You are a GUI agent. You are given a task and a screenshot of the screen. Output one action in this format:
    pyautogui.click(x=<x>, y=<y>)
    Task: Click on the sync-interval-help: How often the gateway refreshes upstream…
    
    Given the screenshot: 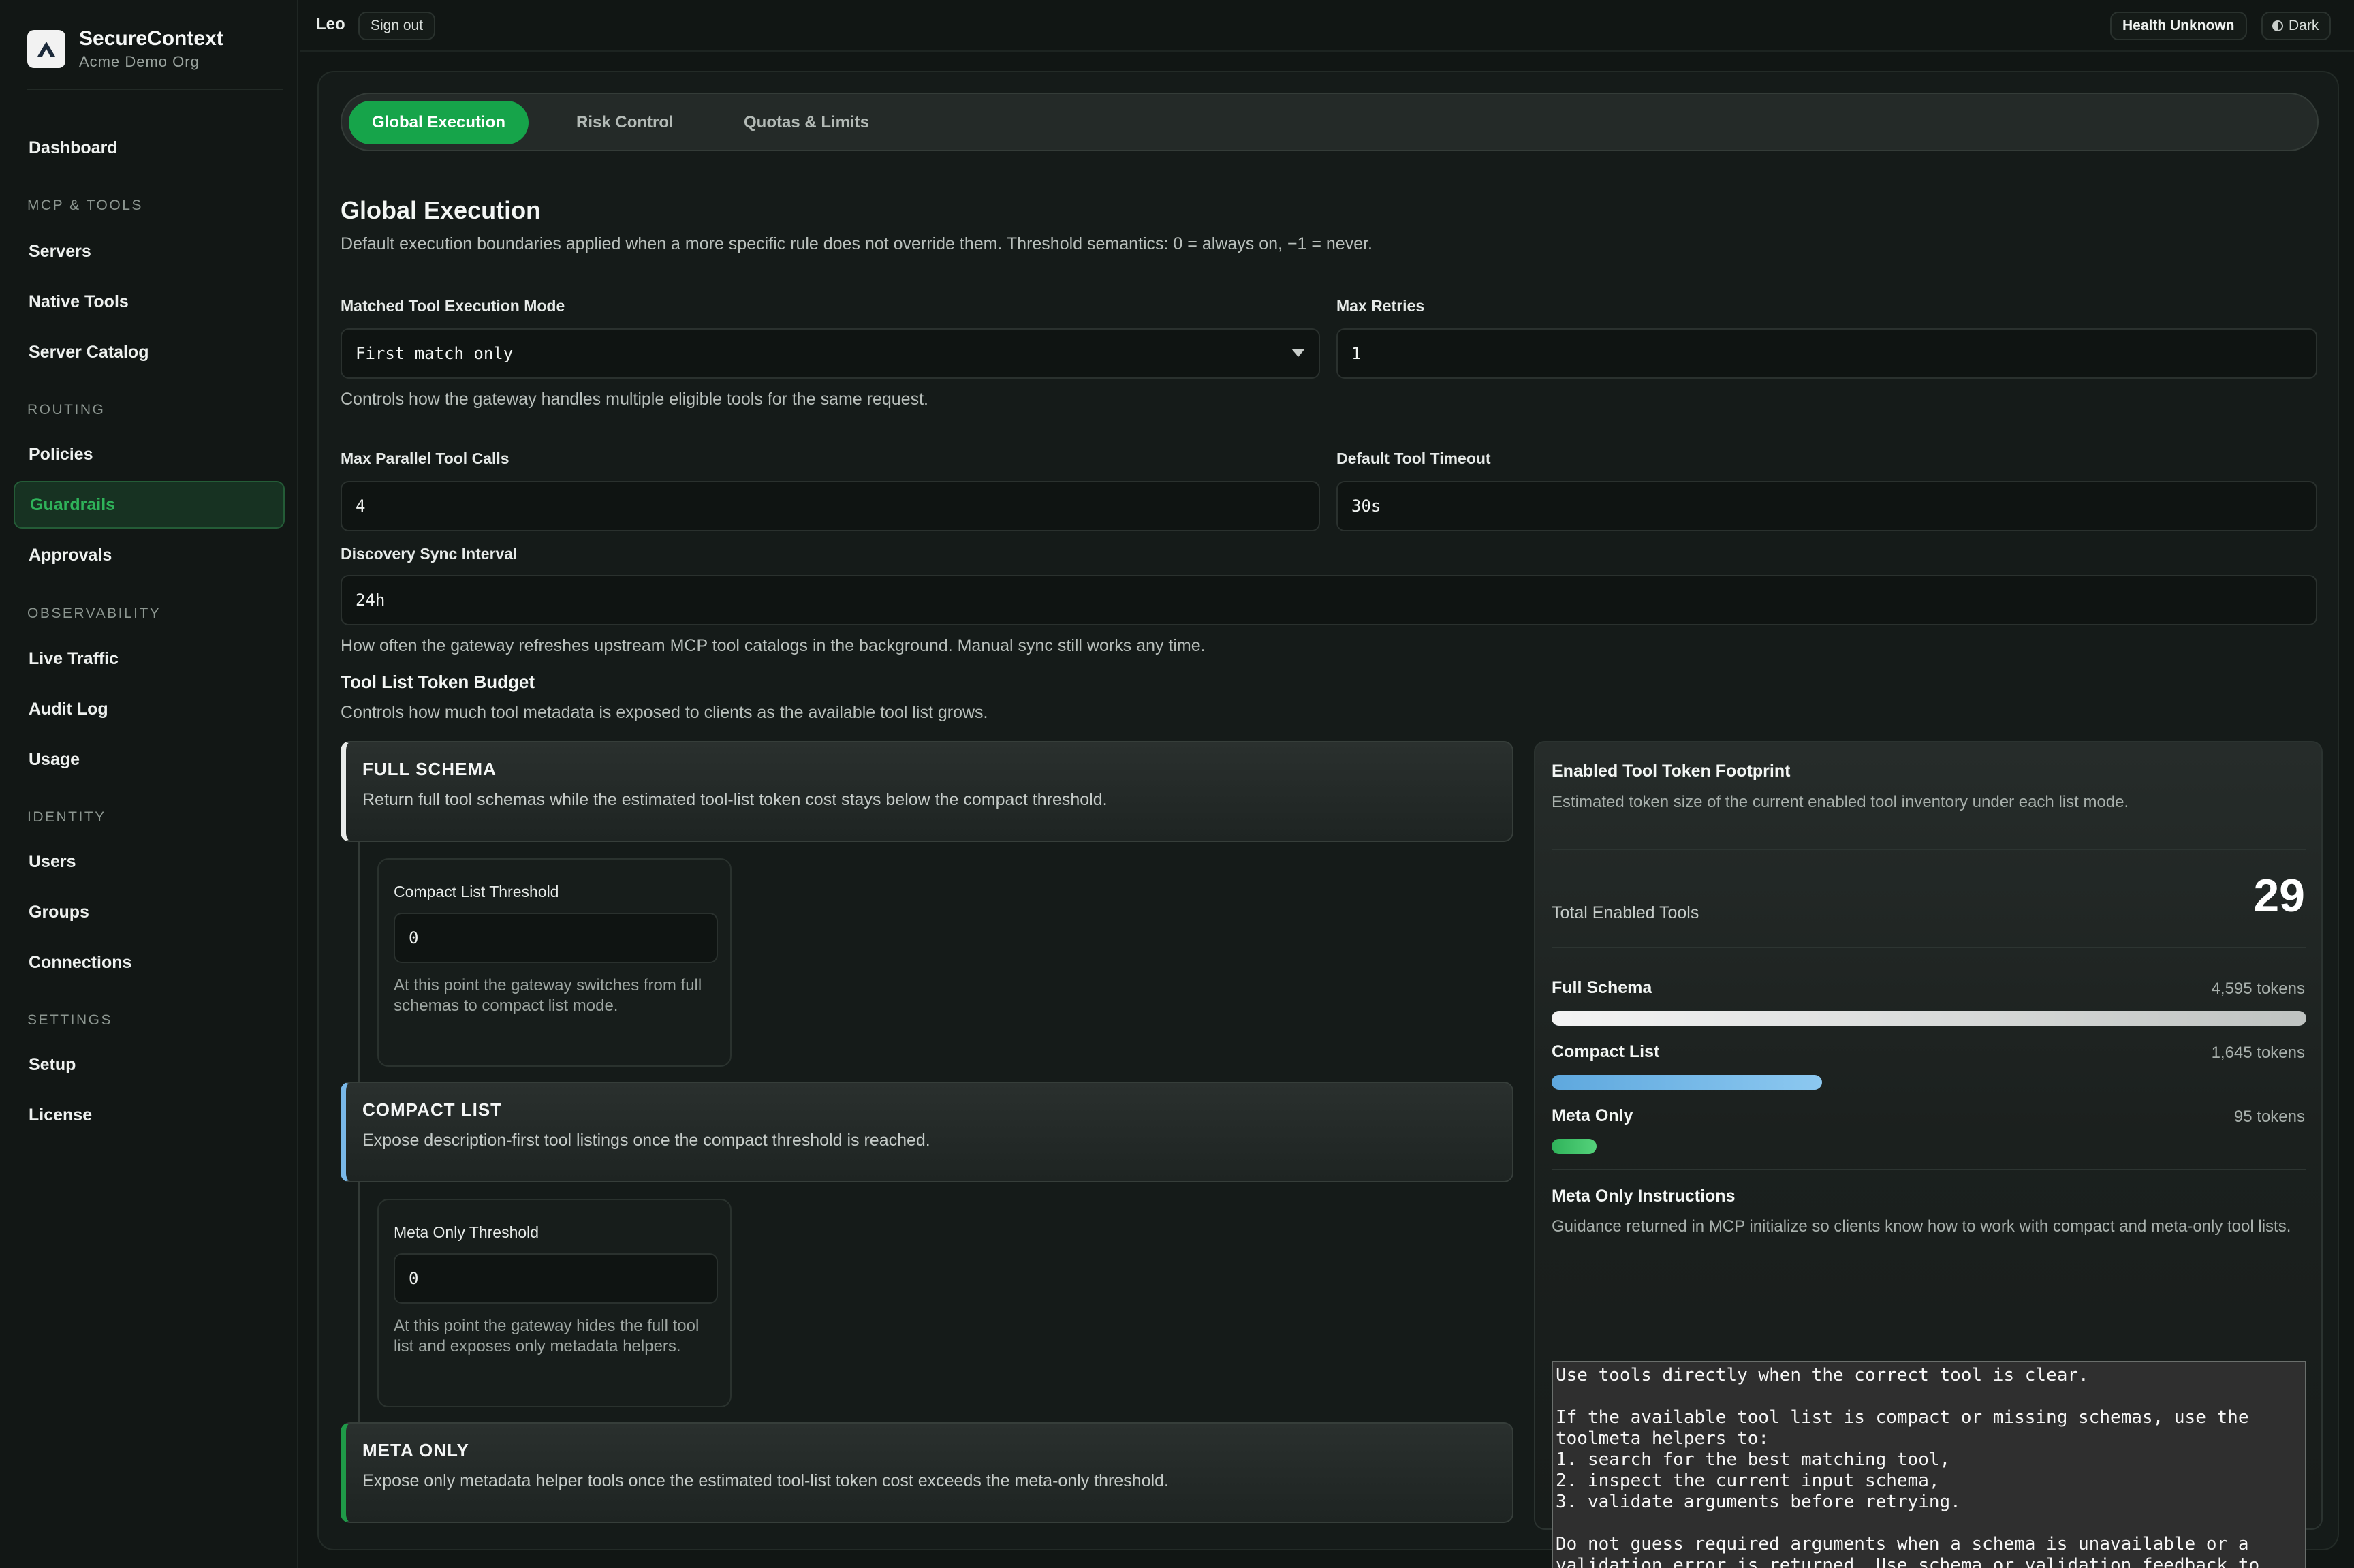 What is the action you would take?
    pyautogui.click(x=773, y=646)
    